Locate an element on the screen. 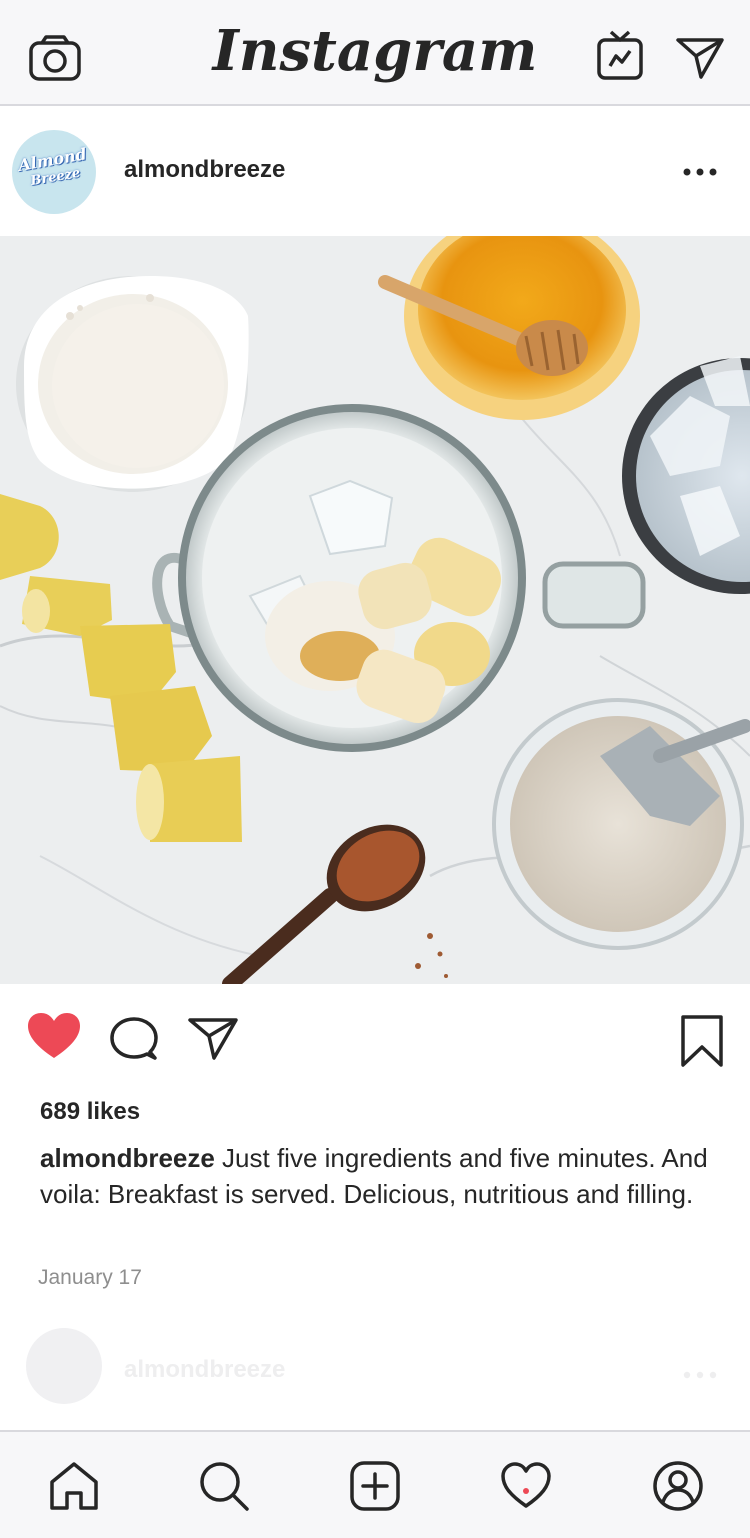  activity-heart-icon is located at coordinates (526, 1486).